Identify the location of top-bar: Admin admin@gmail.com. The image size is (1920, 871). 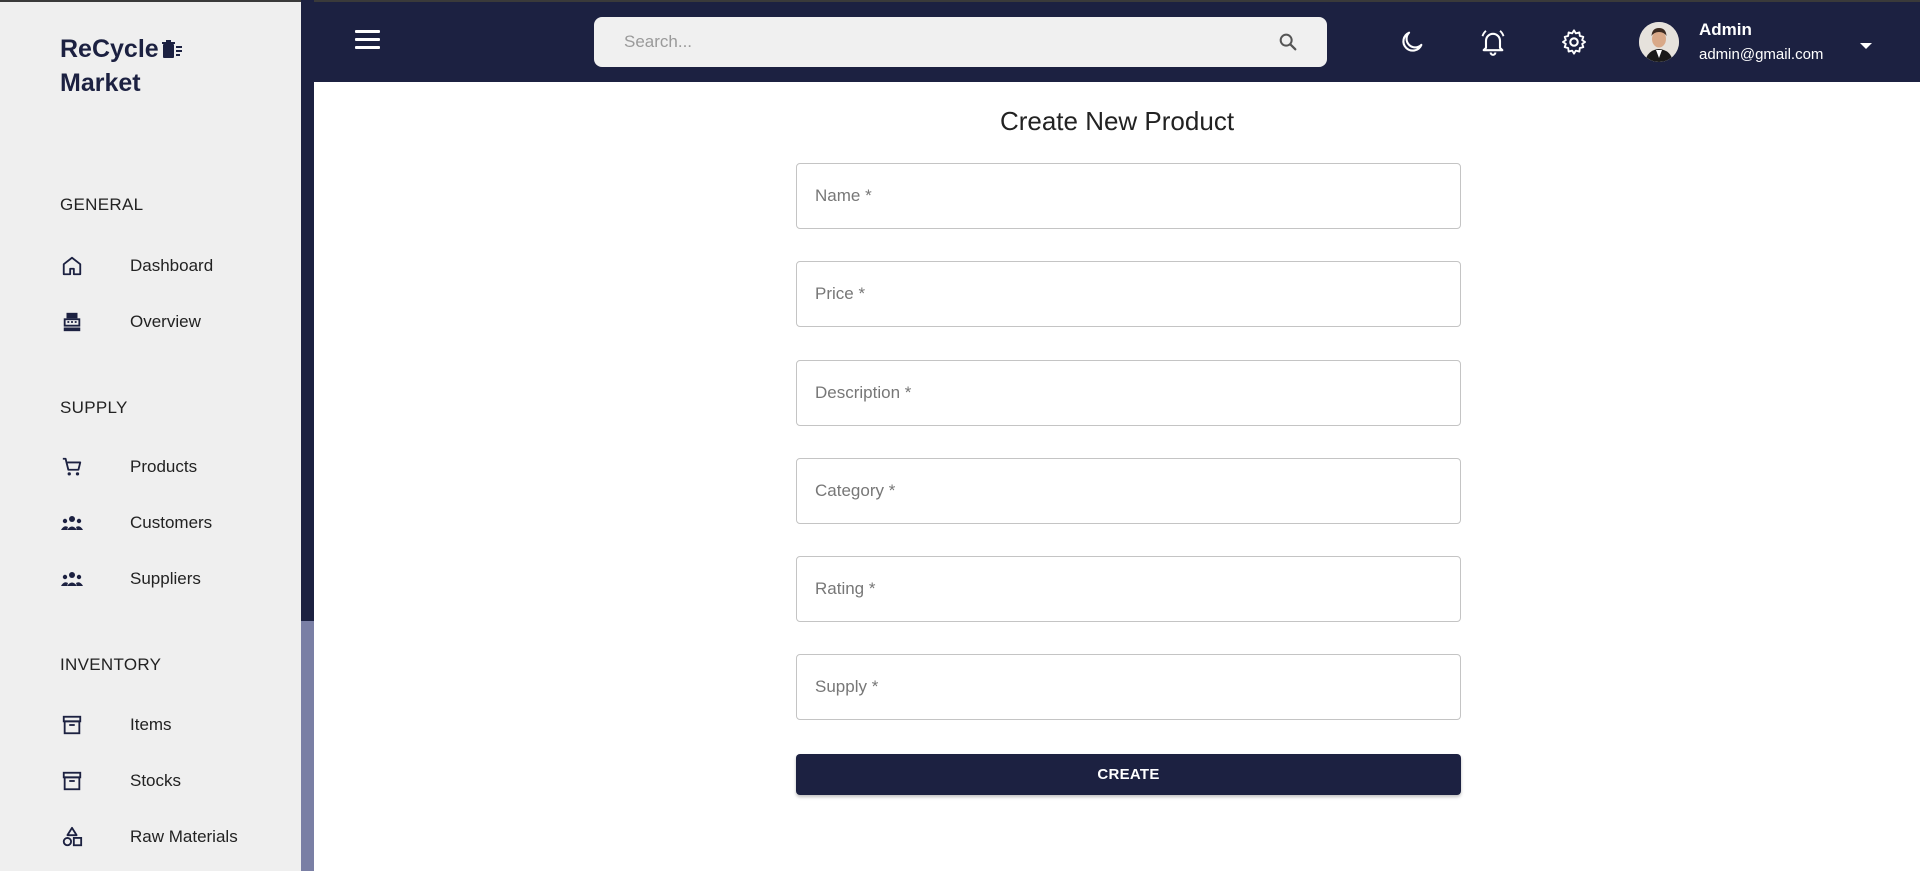
(1117, 41).